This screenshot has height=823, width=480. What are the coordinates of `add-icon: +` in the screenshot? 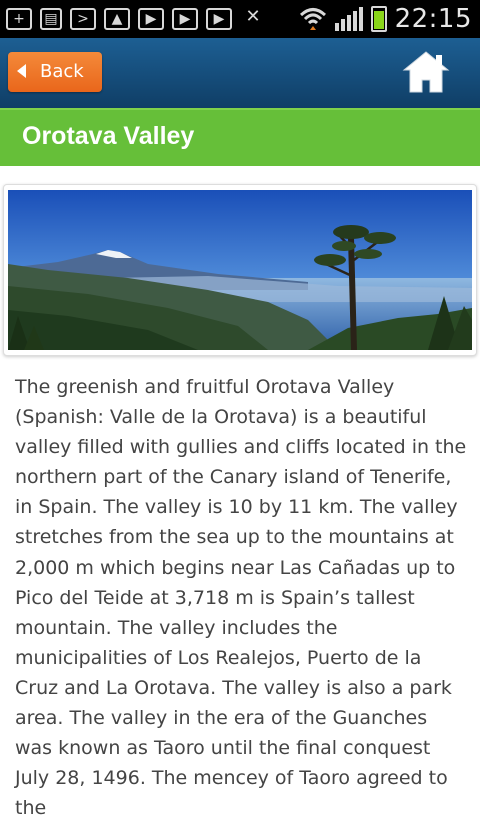 It's located at (19, 19).